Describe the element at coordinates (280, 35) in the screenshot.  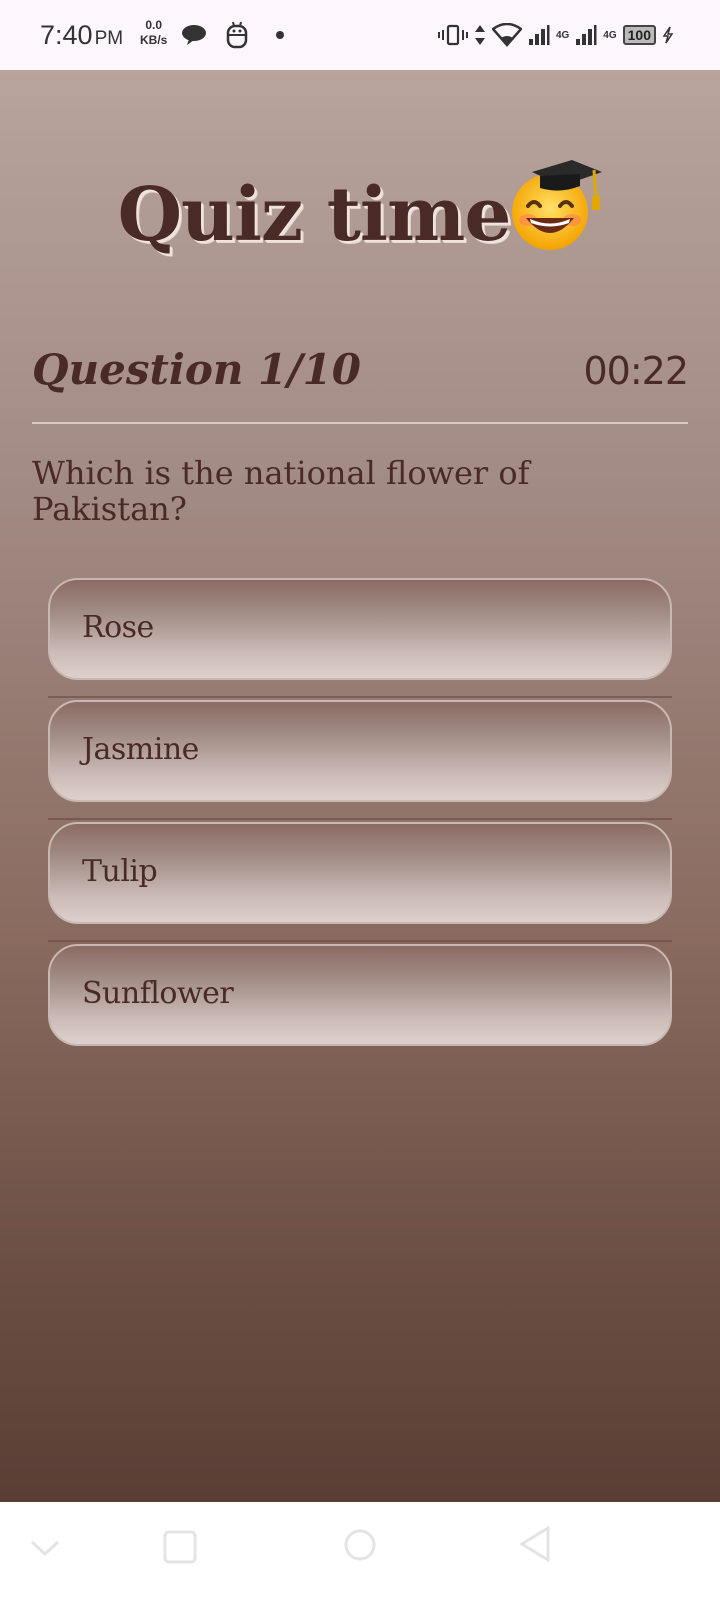
I see `notification-dot-icon` at that location.